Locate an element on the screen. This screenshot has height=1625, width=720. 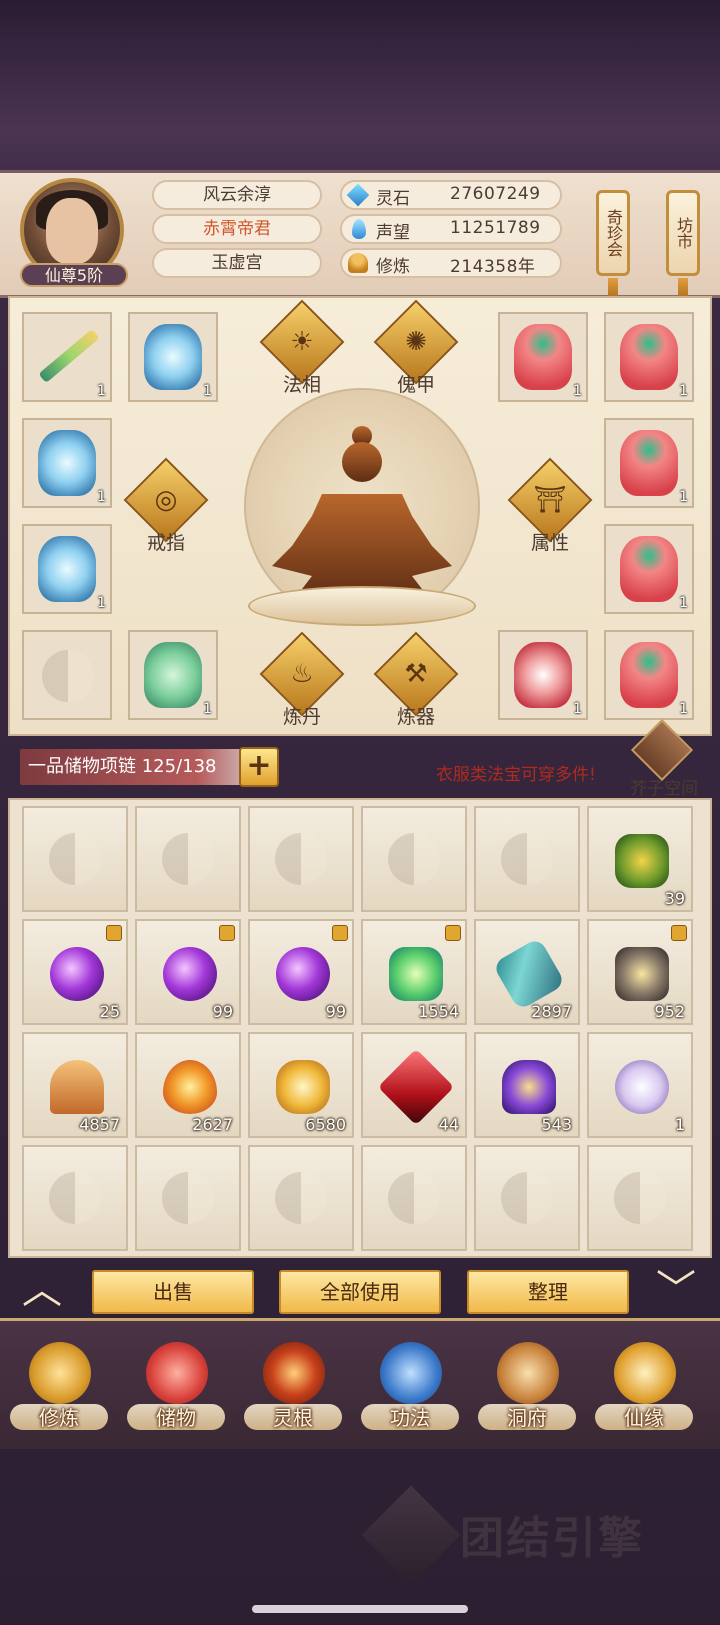
sell-button: 出售 is located at coordinates (173, 1292).